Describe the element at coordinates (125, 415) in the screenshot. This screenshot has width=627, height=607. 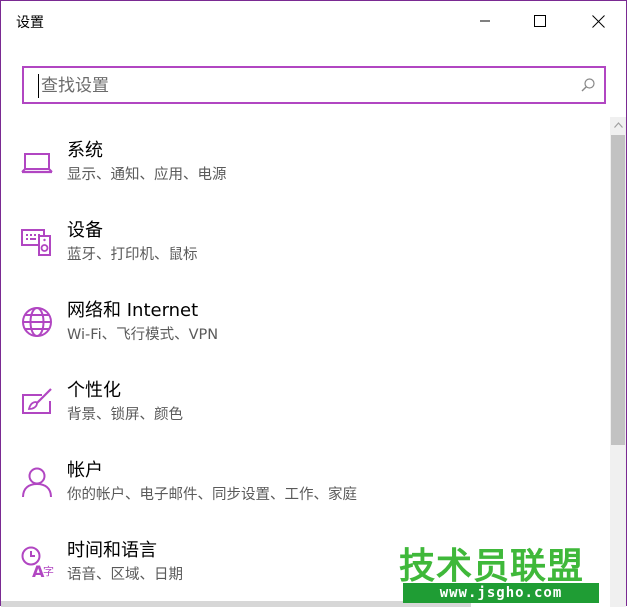
I see `category-description: 背景、锁屏、颜色` at that location.